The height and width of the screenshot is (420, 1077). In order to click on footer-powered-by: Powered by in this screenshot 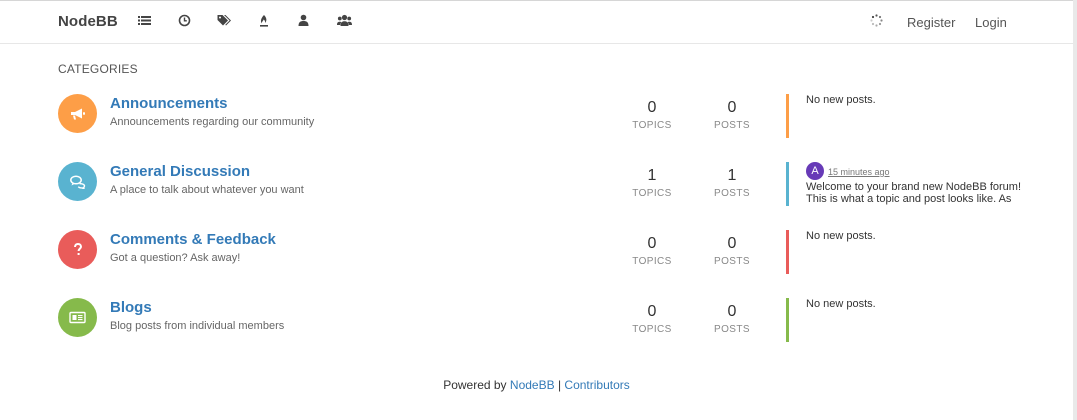, I will do `click(475, 385)`.